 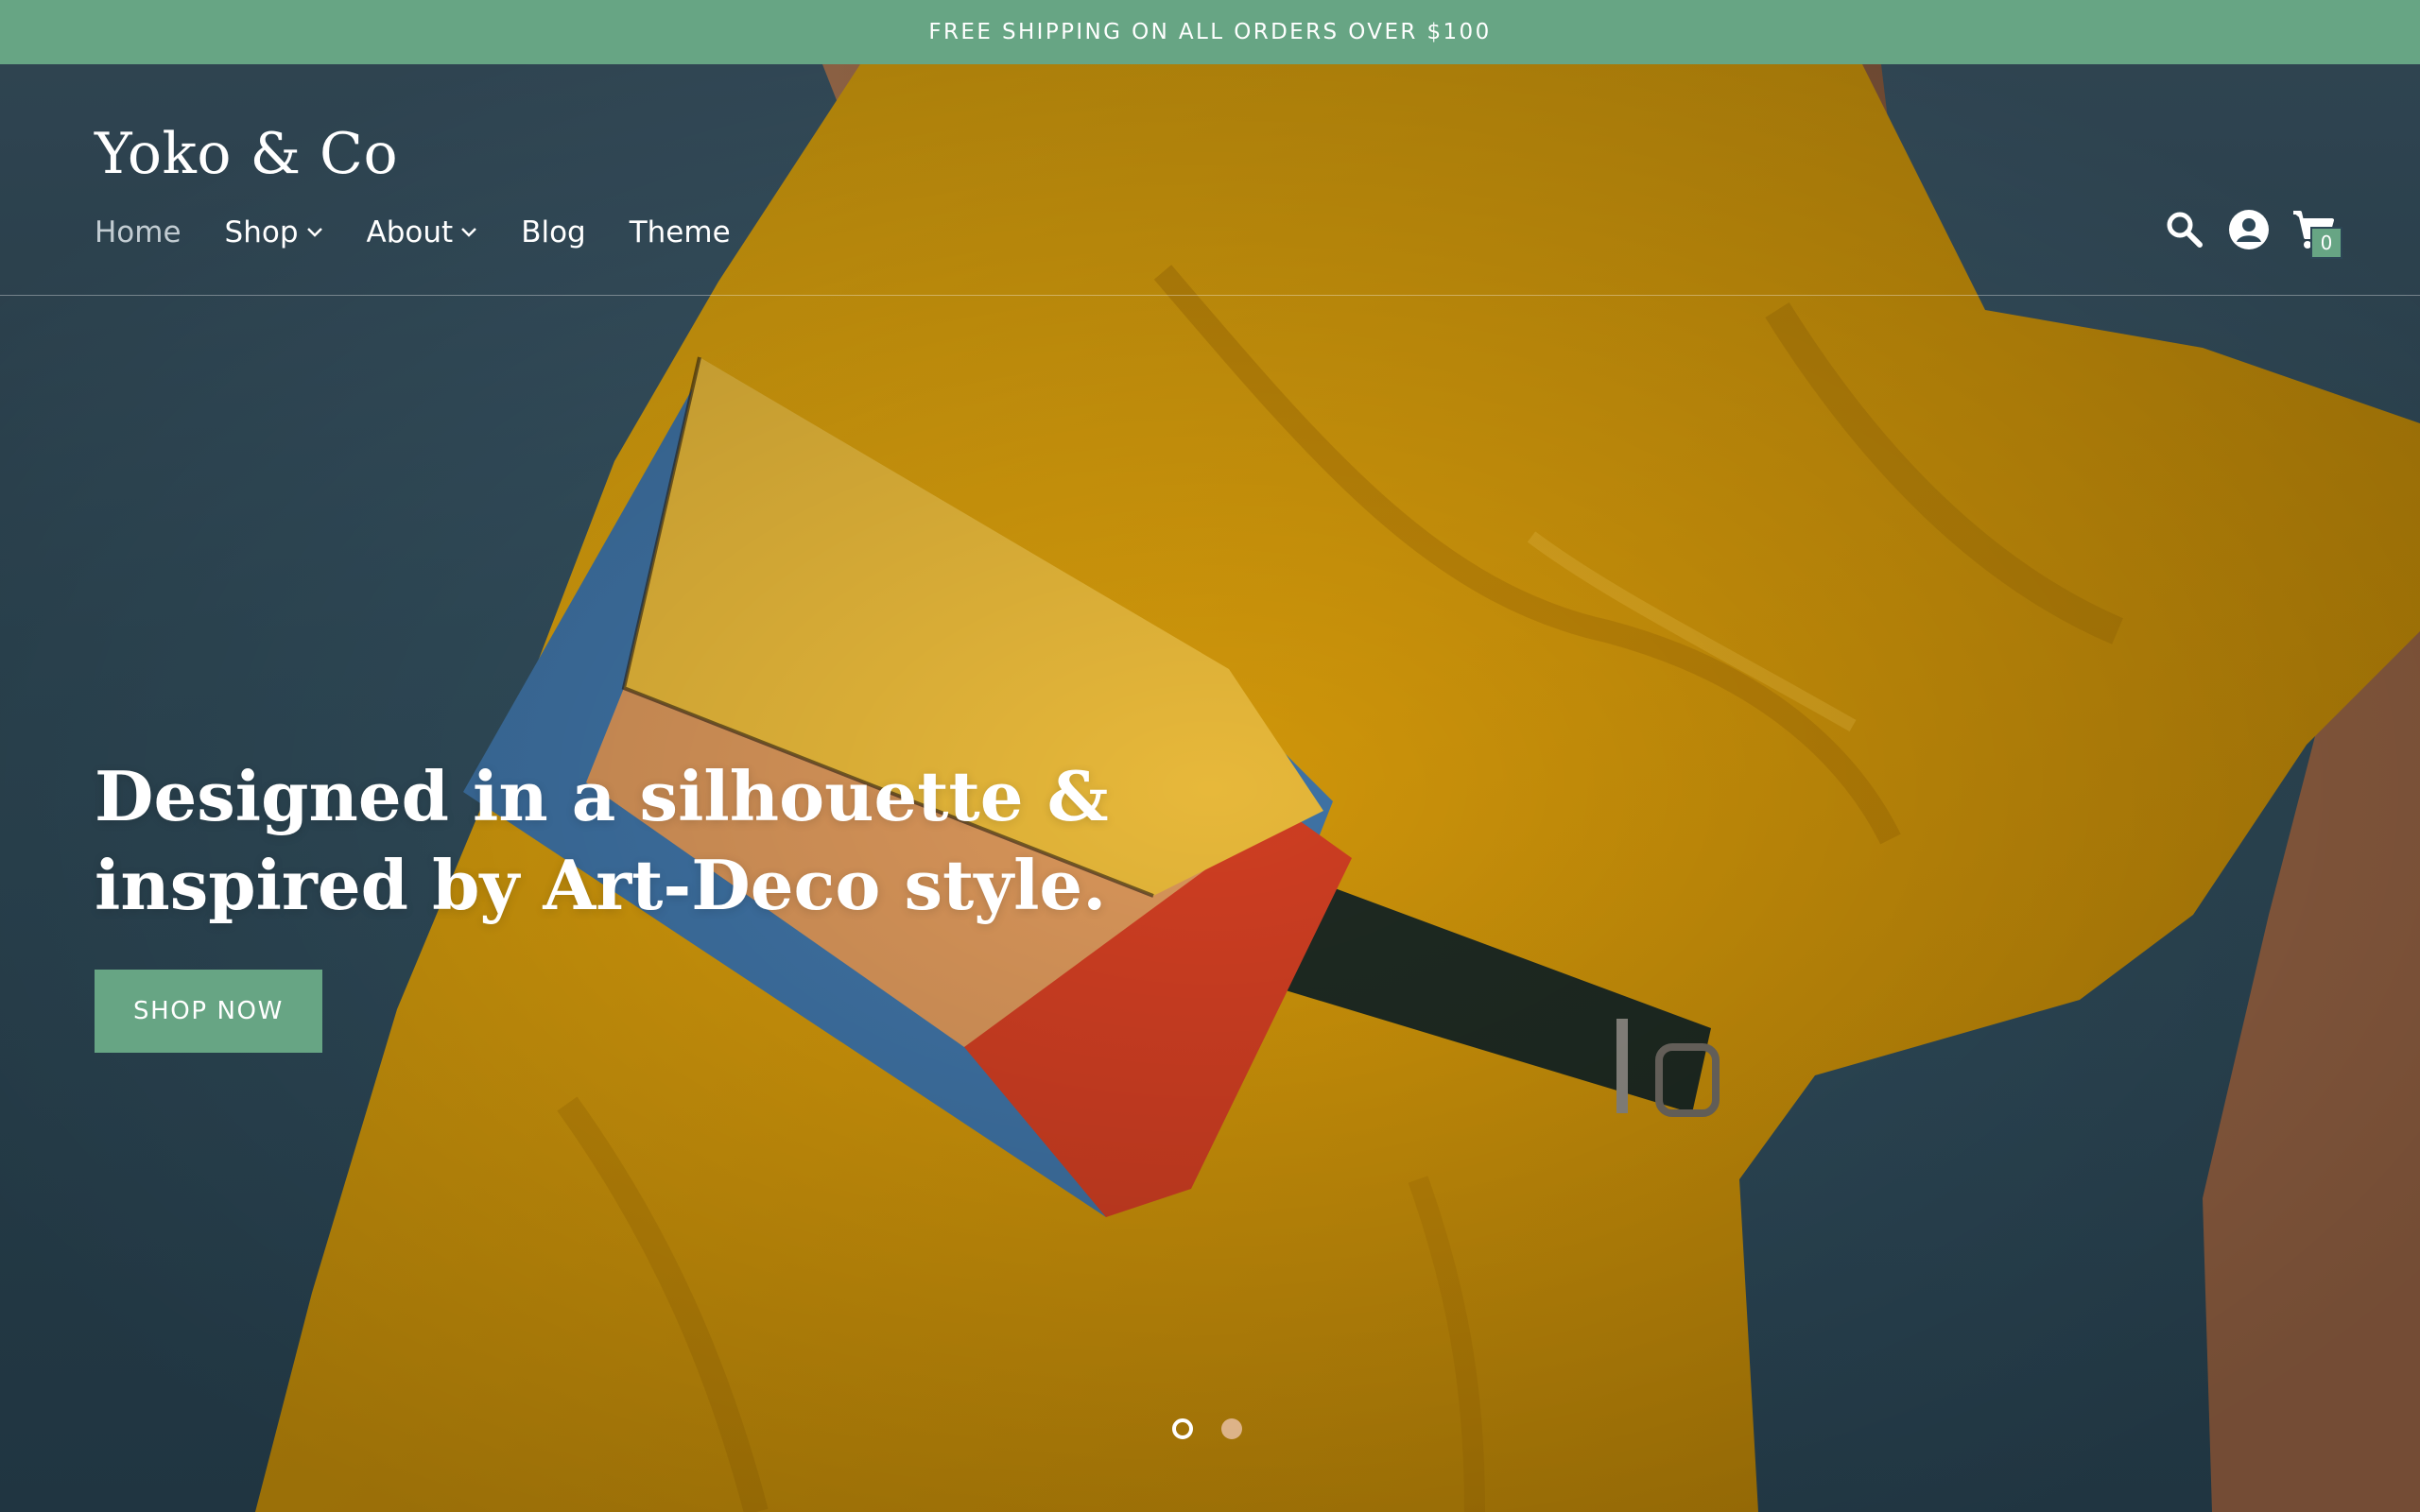 I want to click on search-icon, so click(x=2185, y=230).